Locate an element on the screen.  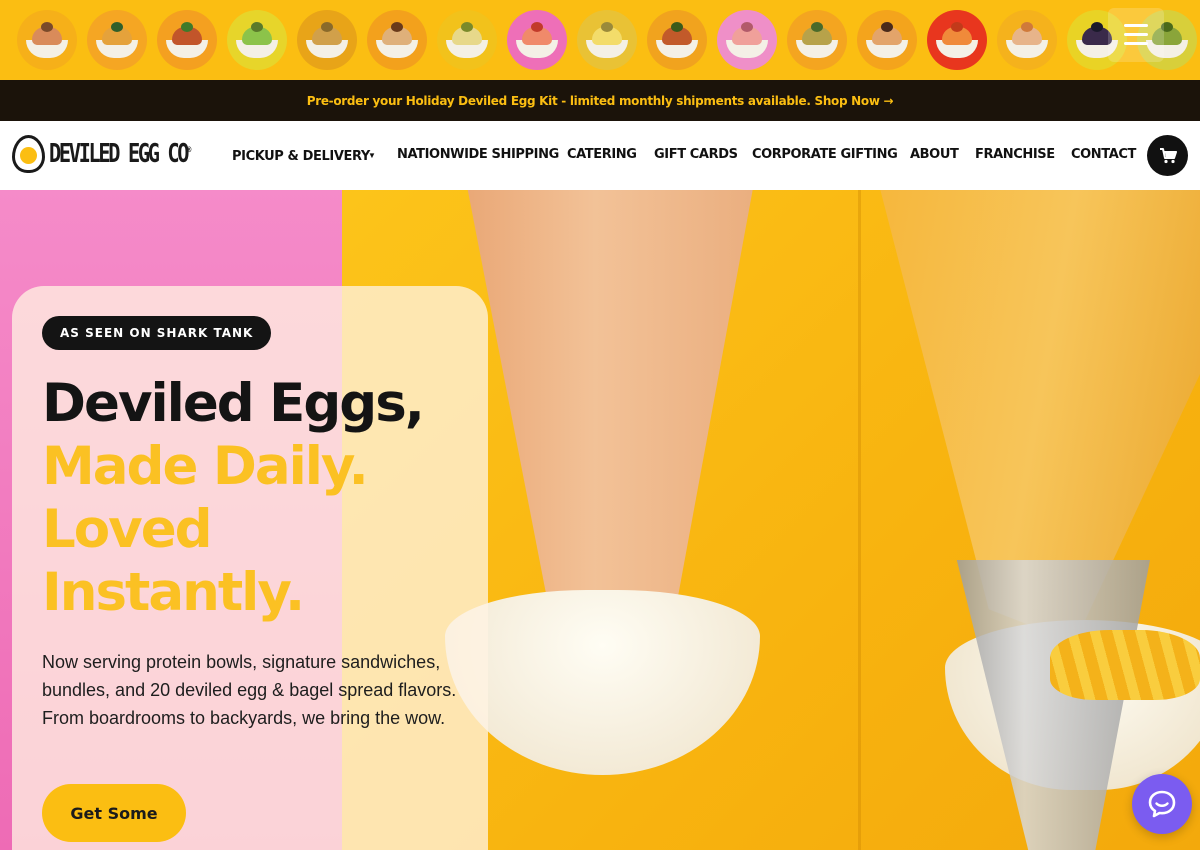
headline-line: Loved is located at coordinates (127, 529).